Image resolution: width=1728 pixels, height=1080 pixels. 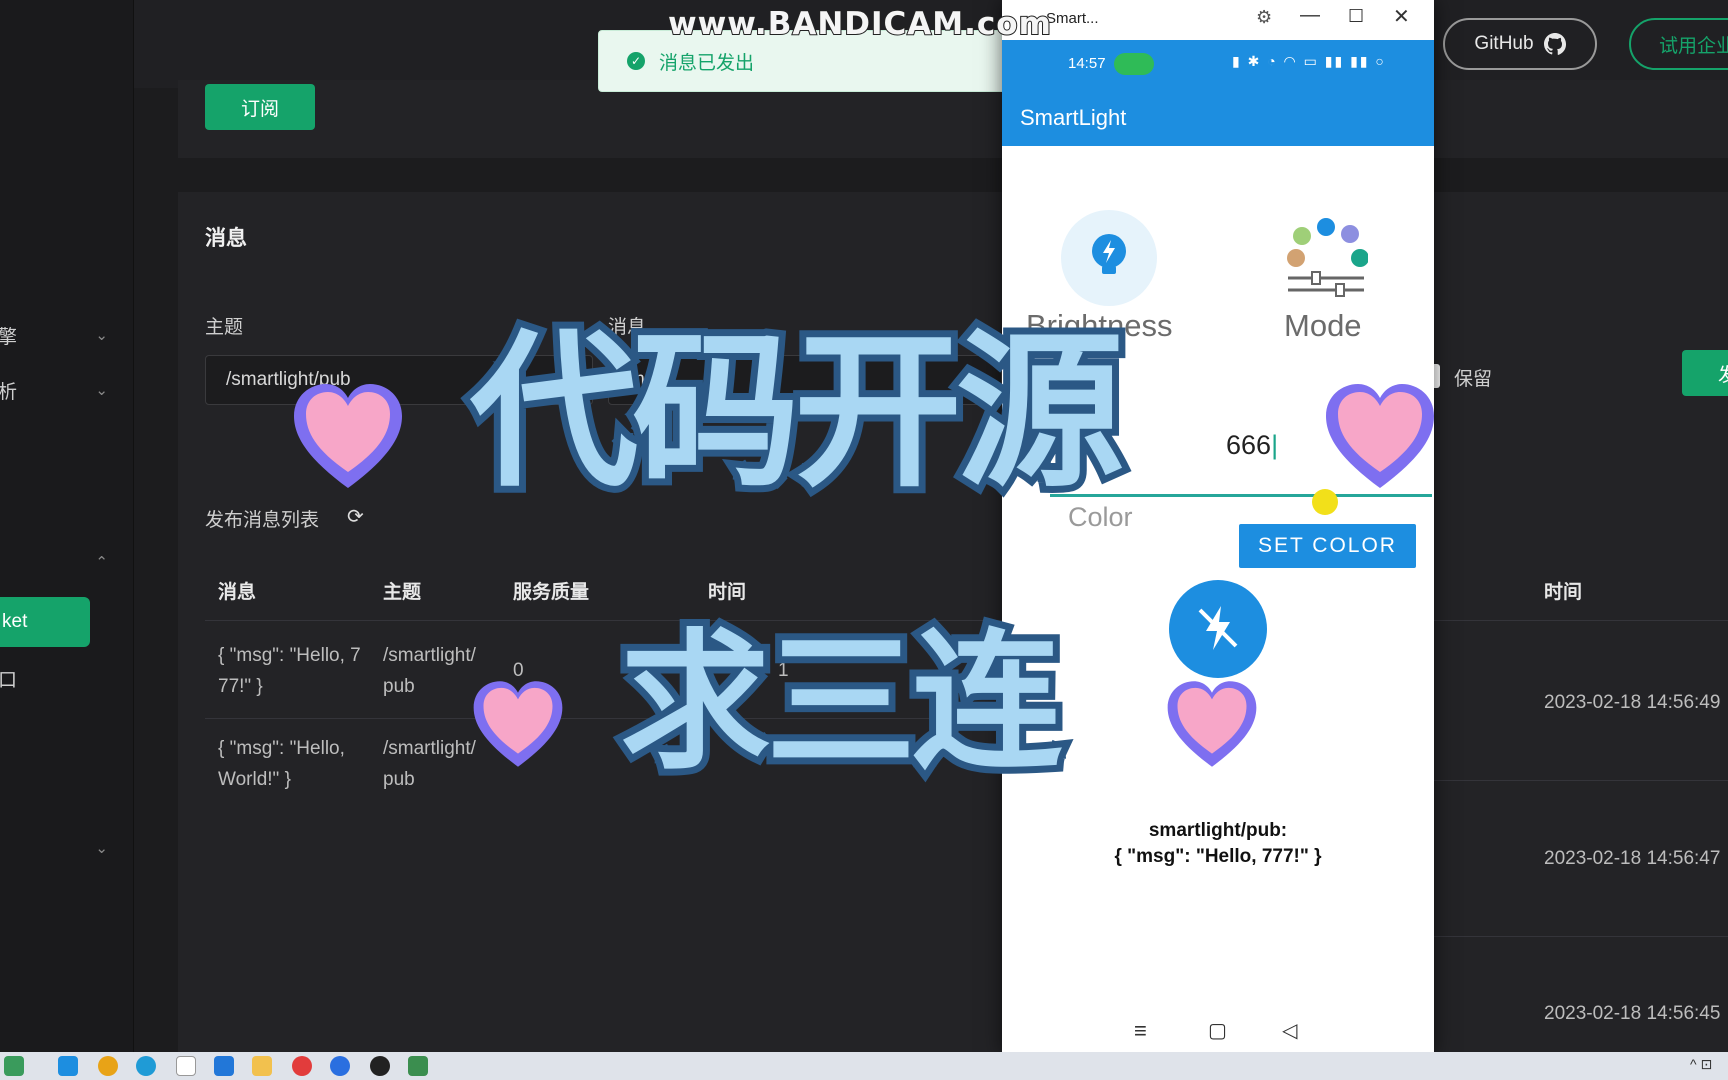 What do you see at coordinates (380, 1066) in the screenshot?
I see `bandicam-record-icon` at bounding box center [380, 1066].